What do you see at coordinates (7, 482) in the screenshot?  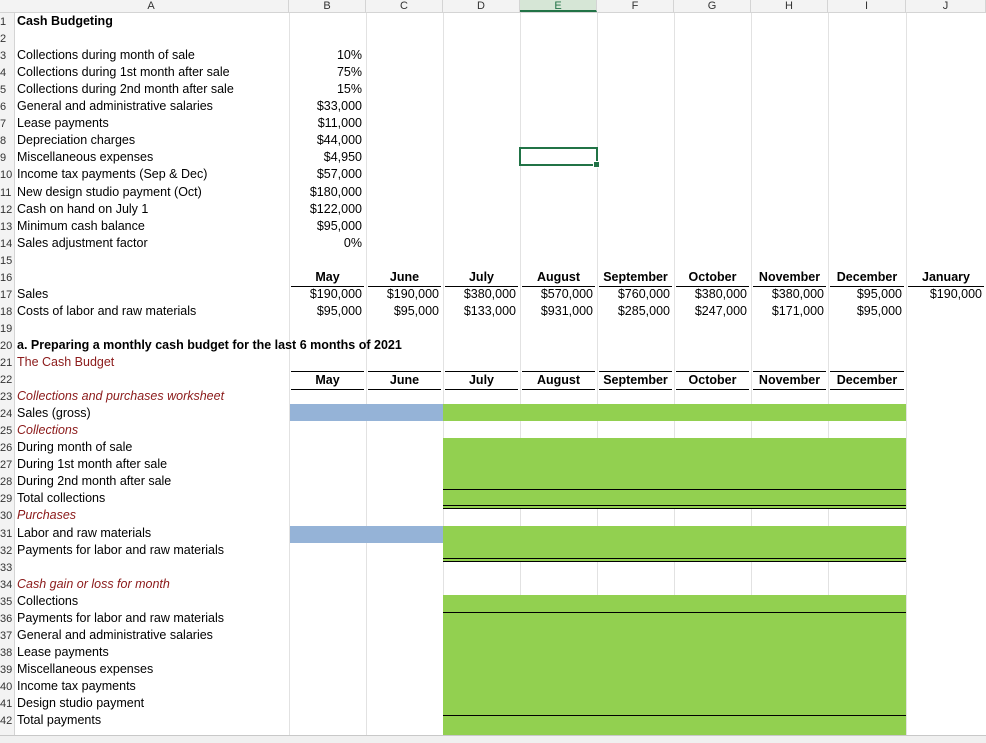 I see `row-number: 28` at bounding box center [7, 482].